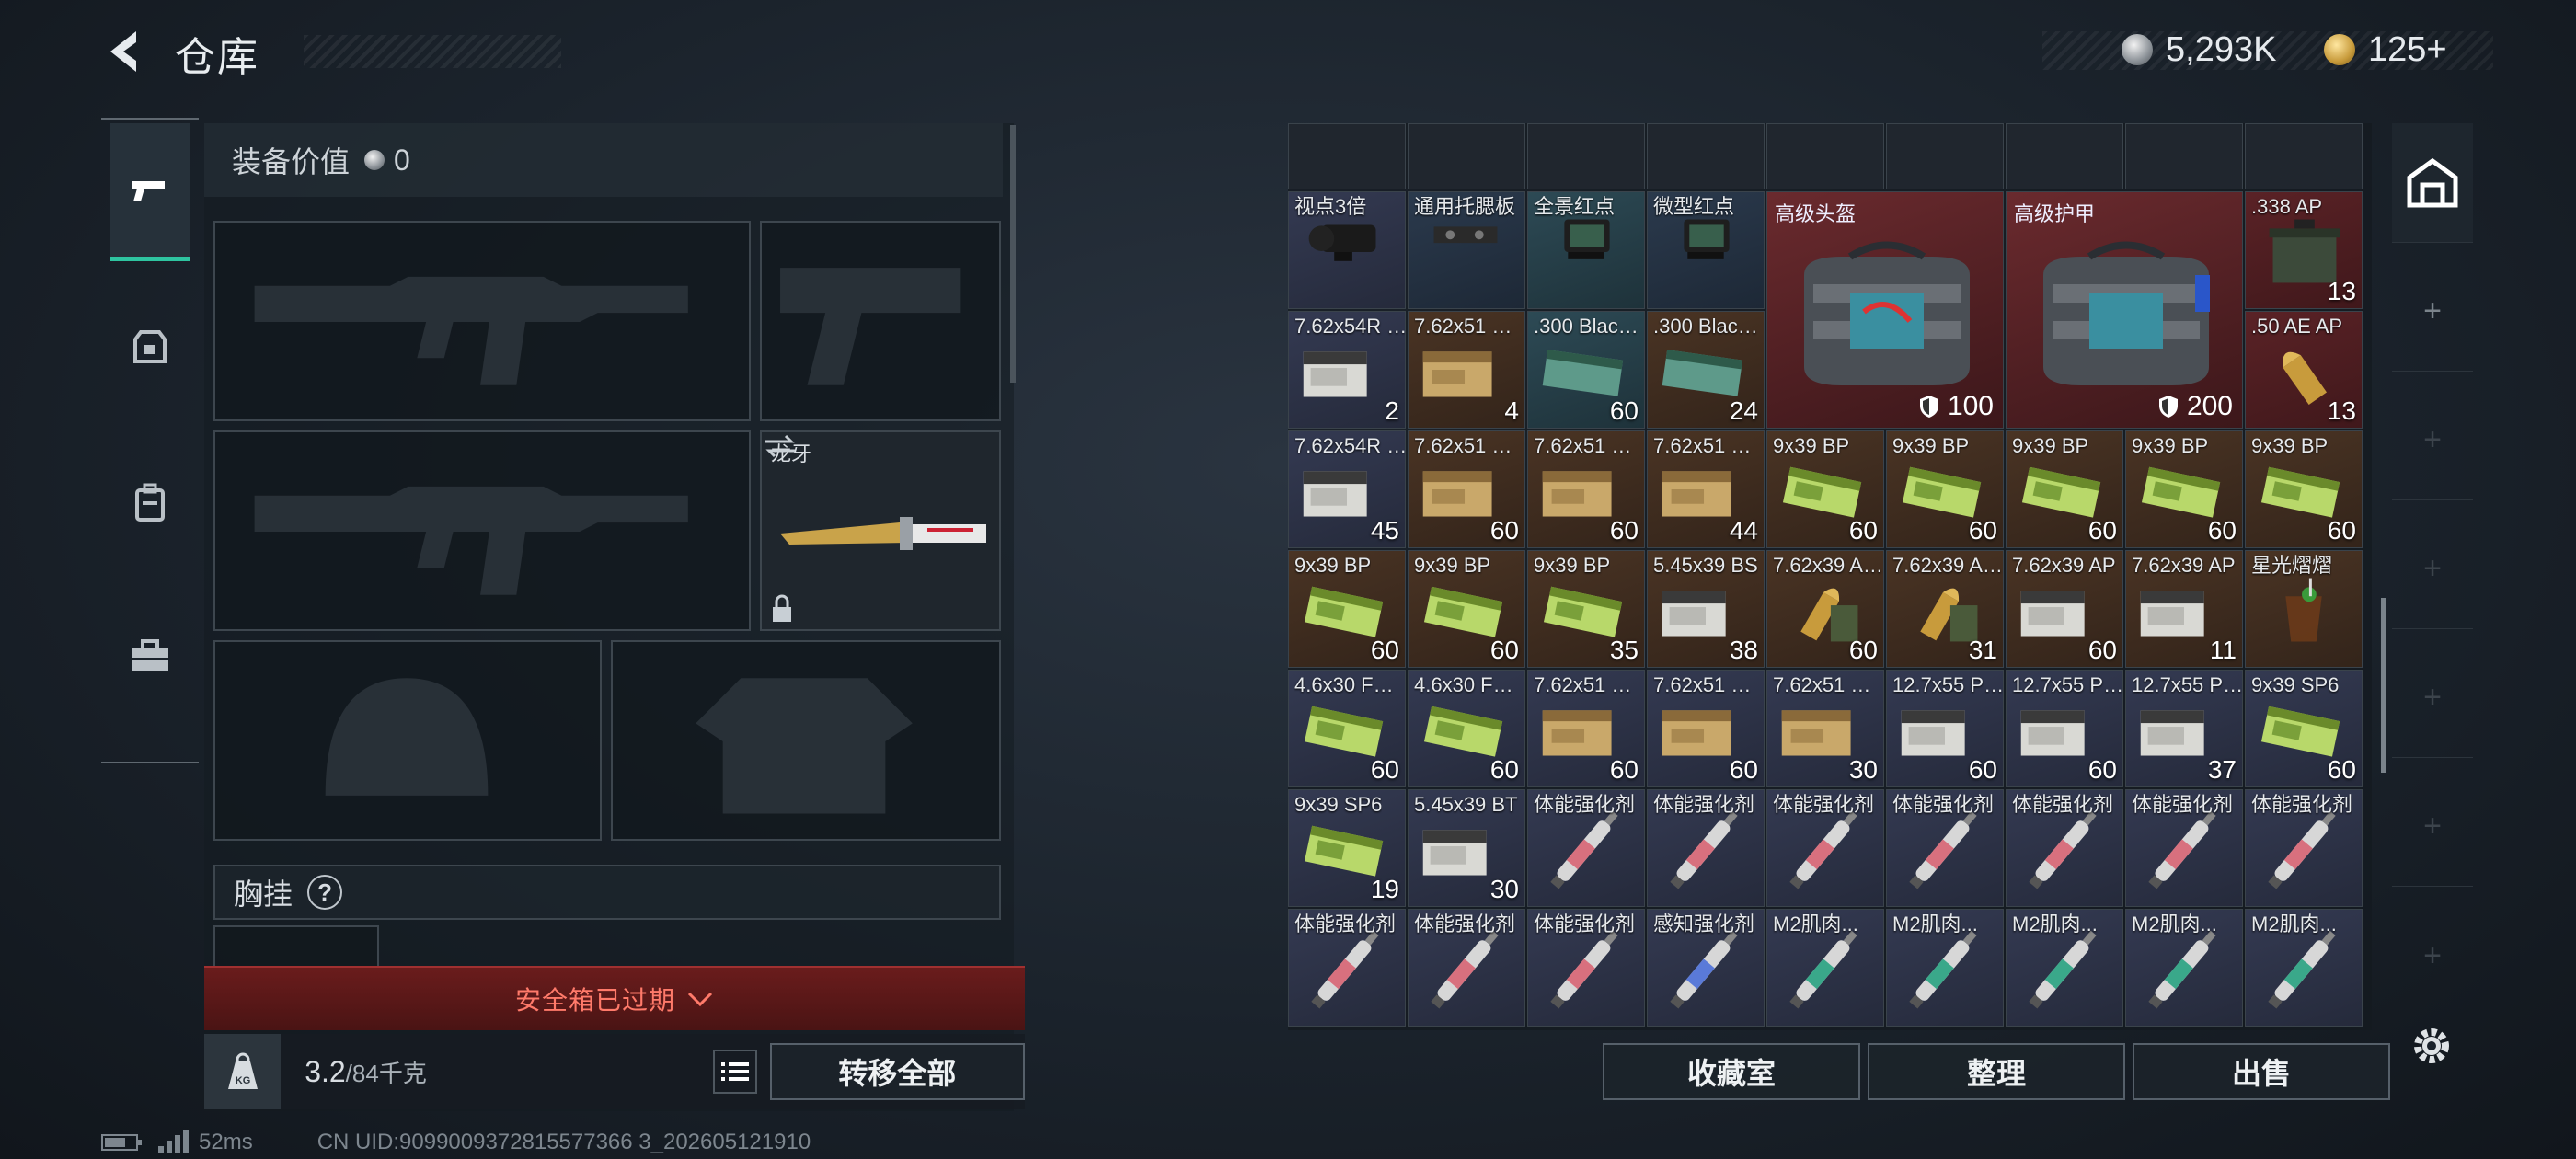  Describe the element at coordinates (150, 192) in the screenshot. I see `tab-weapons` at that location.